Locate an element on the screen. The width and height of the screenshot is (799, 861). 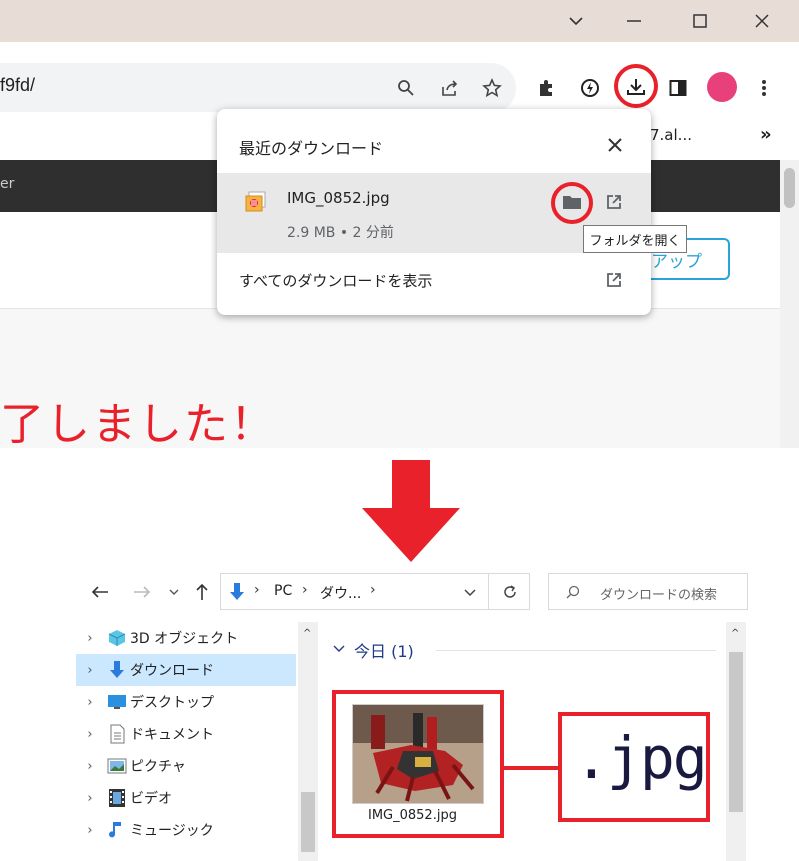
up-arrow-icon is located at coordinates (202, 592).